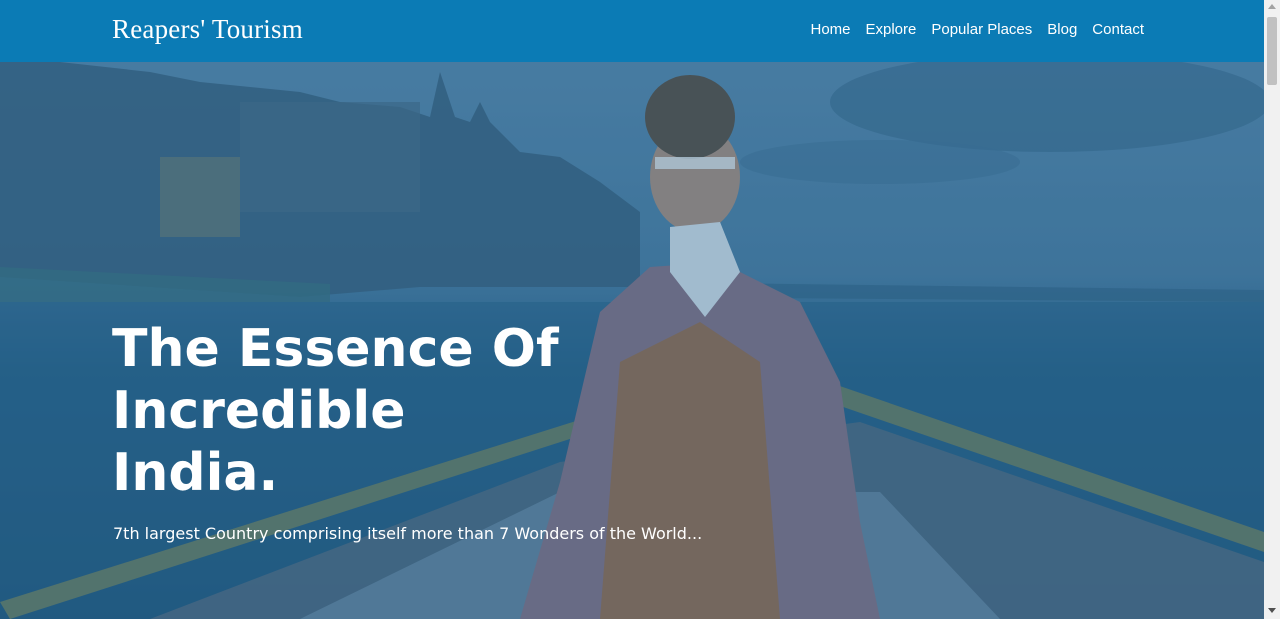 This screenshot has width=1280, height=619. What do you see at coordinates (891, 30) in the screenshot?
I see `nav-link-explore: Explore` at bounding box center [891, 30].